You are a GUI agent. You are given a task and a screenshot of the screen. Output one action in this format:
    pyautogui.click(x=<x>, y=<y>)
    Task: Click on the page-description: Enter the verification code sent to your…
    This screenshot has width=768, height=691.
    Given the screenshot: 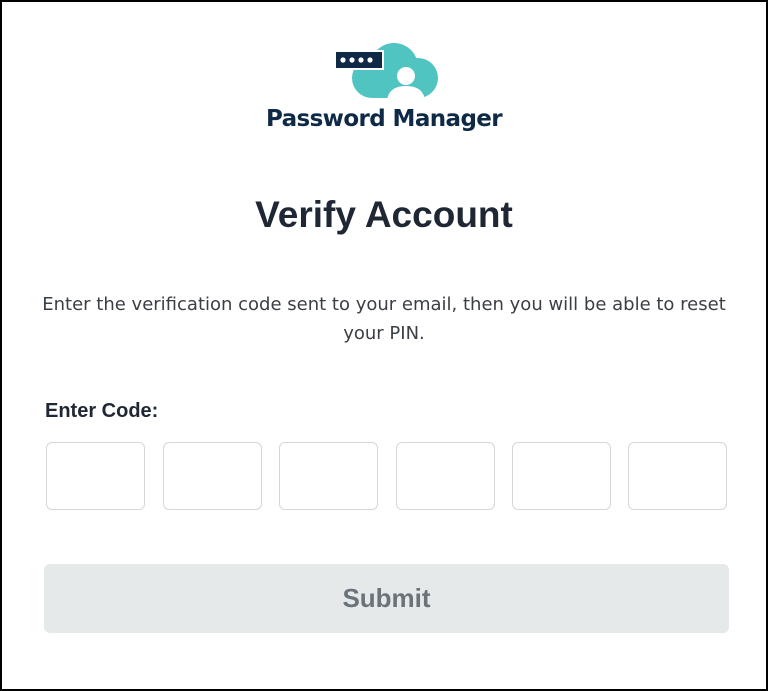 What is the action you would take?
    pyautogui.click(x=384, y=319)
    